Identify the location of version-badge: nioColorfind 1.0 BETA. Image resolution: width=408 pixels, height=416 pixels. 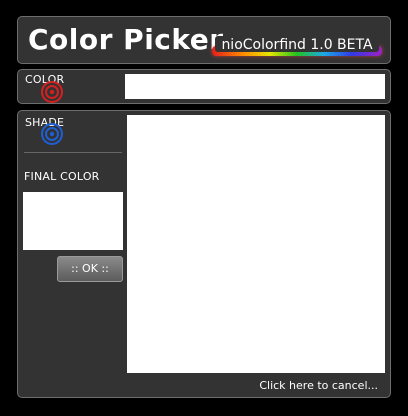
(297, 46).